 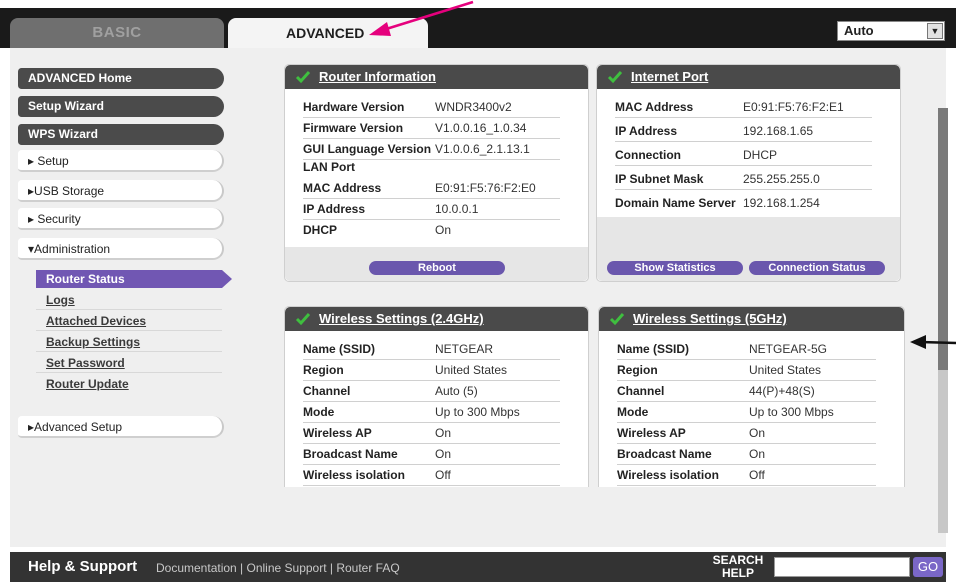 I want to click on sidebar-item-set-password: Set Password, so click(x=129, y=363).